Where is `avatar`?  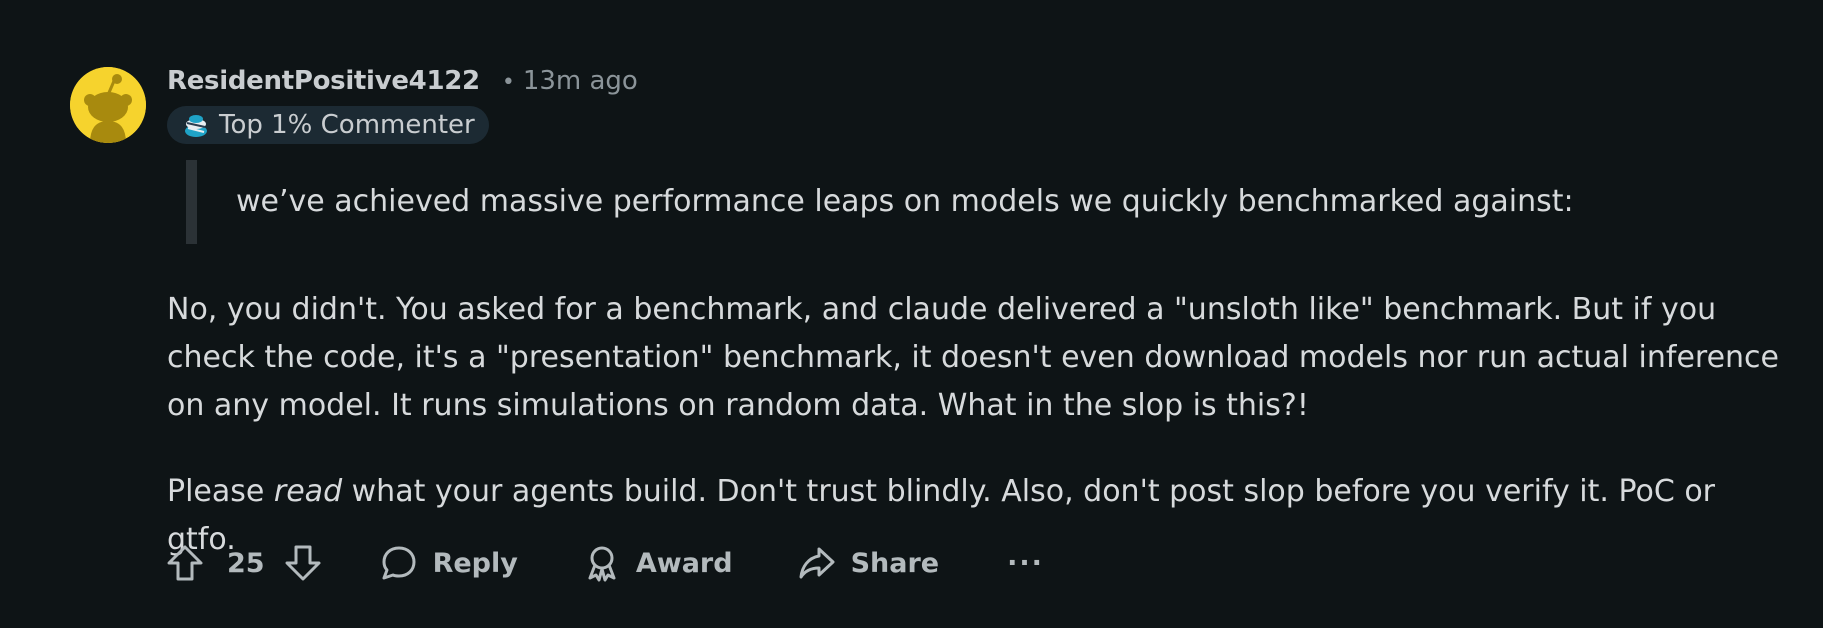
avatar is located at coordinates (108, 105).